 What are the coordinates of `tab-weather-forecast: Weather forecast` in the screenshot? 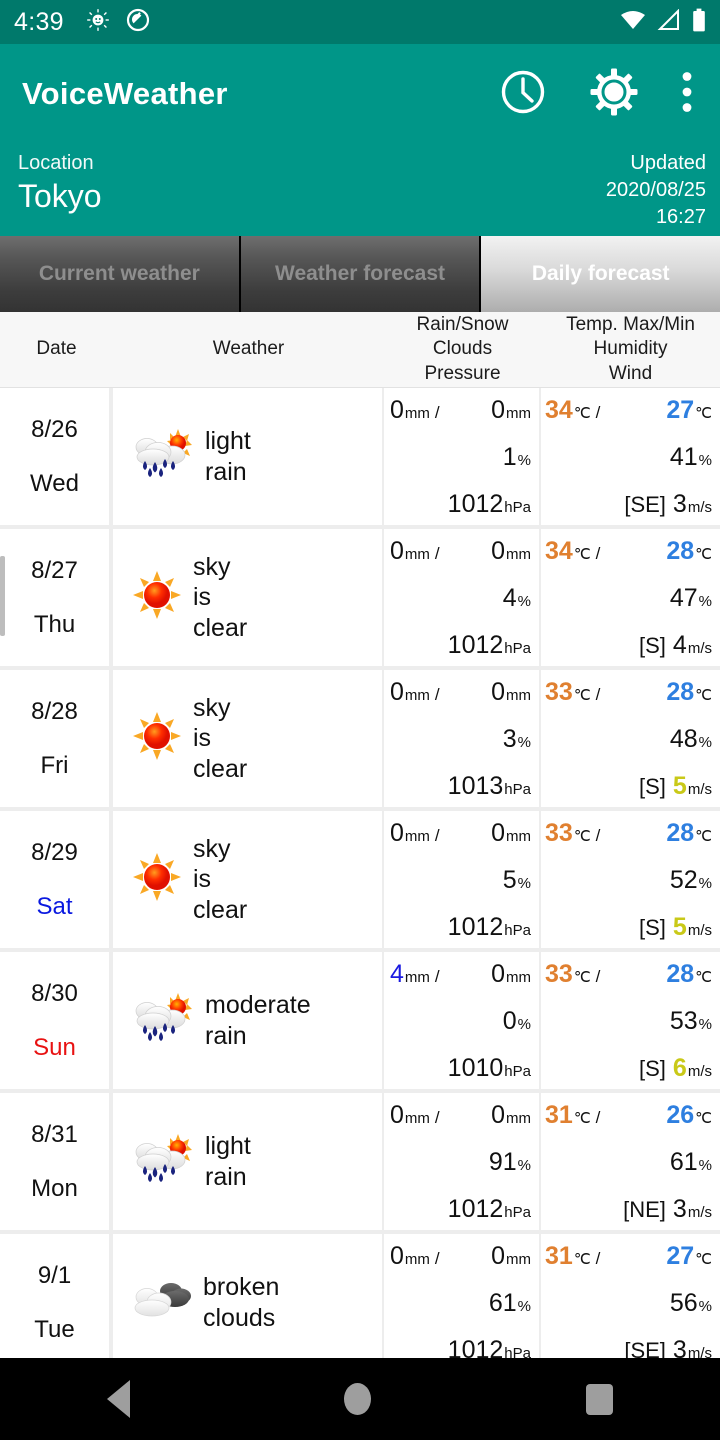 It's located at (361, 274).